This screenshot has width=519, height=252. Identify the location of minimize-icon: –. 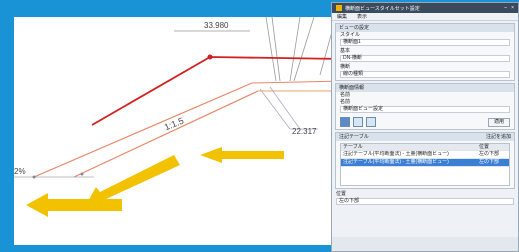
(505, 8).